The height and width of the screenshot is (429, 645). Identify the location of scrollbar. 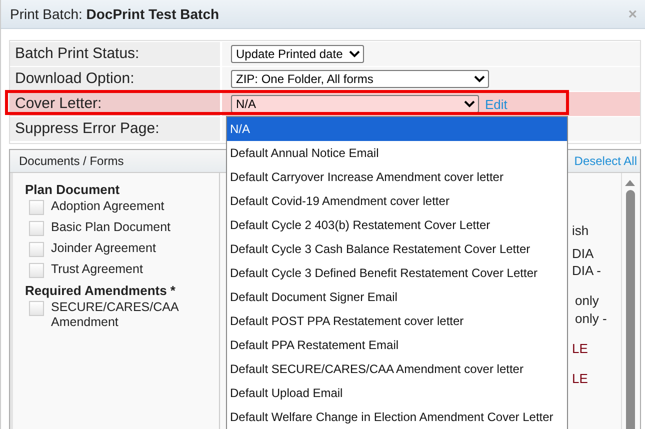
(629, 301).